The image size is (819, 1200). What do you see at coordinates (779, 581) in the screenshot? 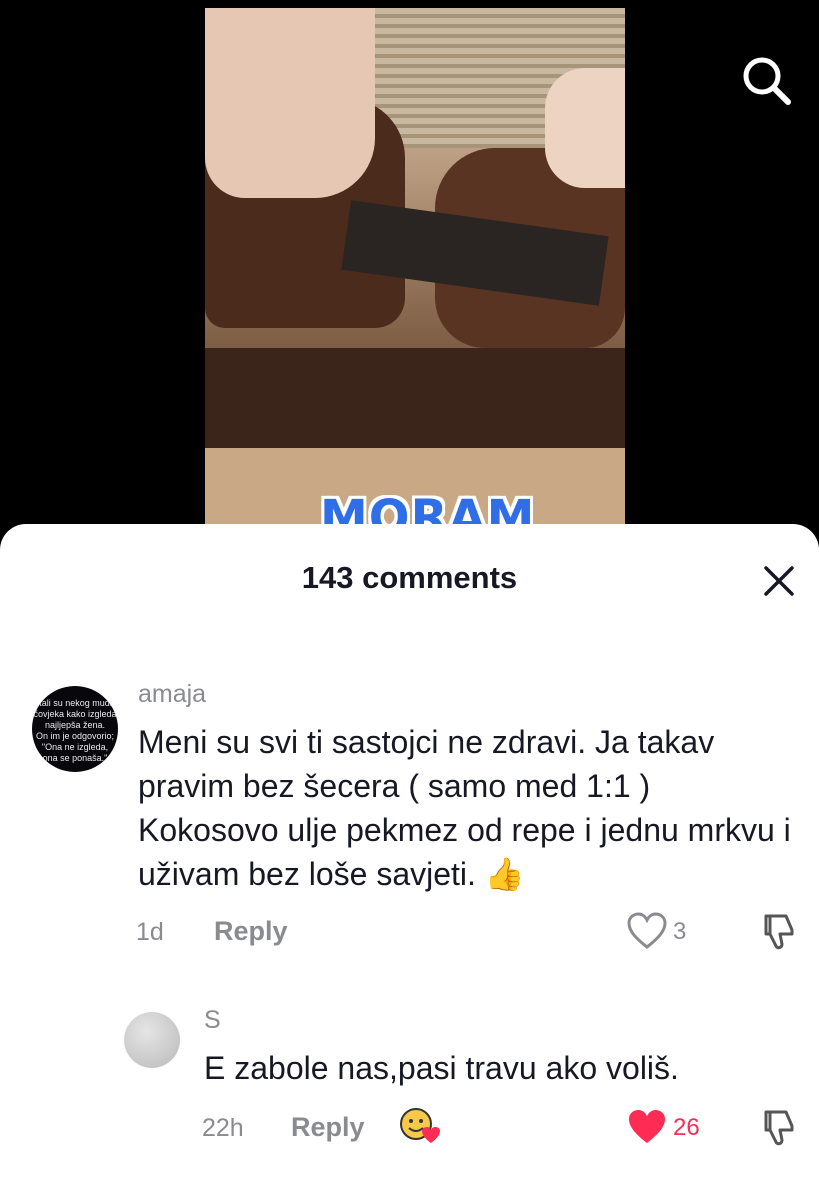
I see `close-icon` at bounding box center [779, 581].